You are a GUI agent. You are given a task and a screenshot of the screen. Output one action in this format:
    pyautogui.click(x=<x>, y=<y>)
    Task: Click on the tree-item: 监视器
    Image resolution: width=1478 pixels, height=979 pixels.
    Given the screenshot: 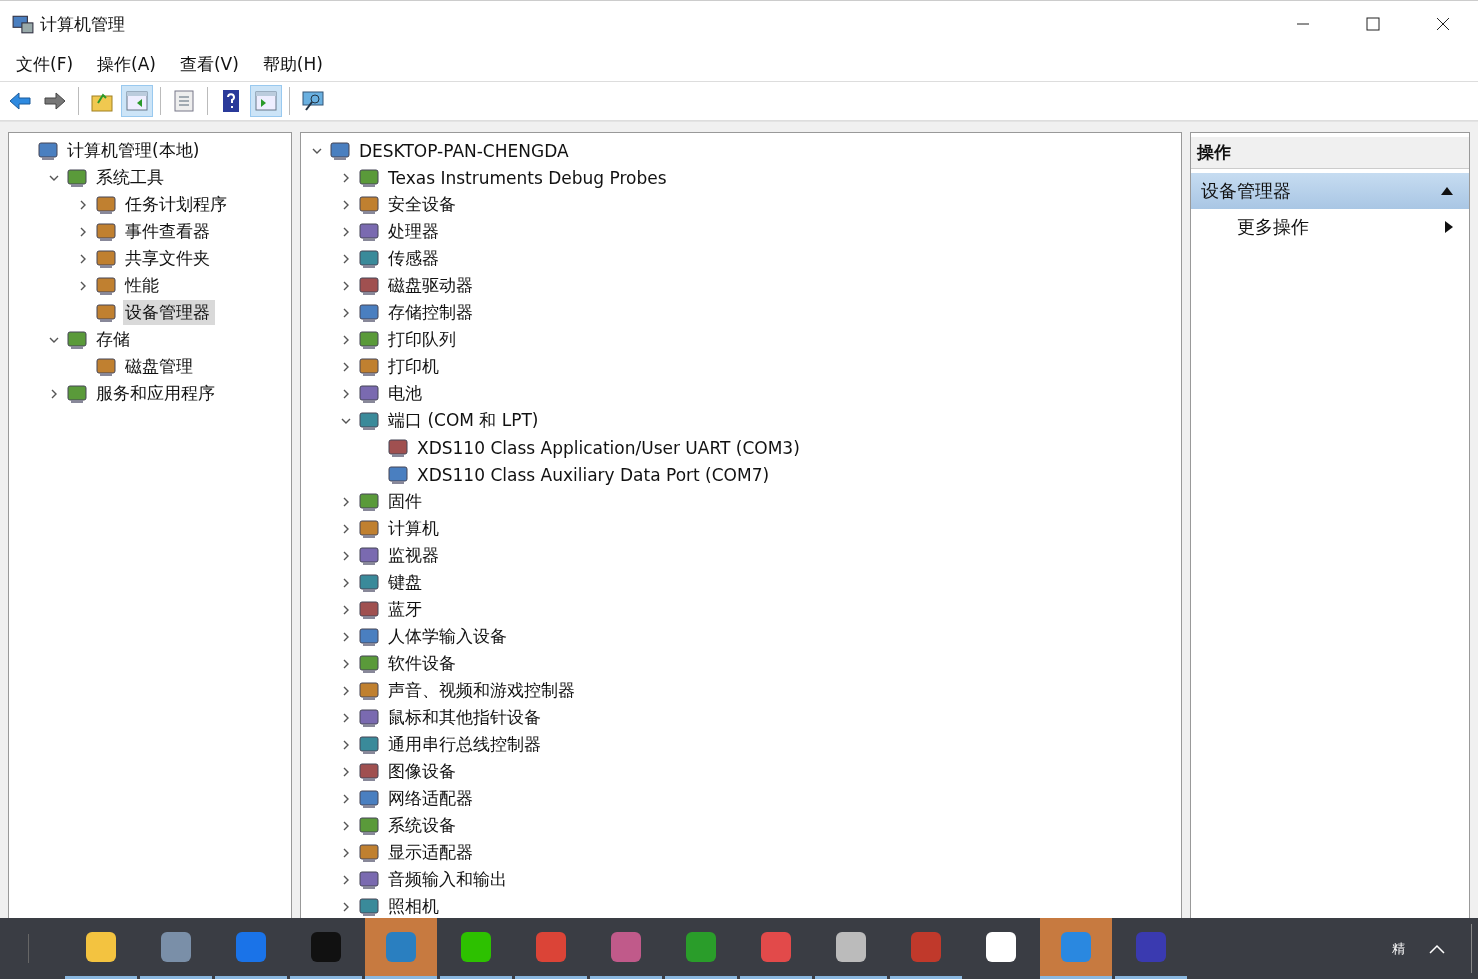 What is the action you would take?
    pyautogui.click(x=415, y=555)
    